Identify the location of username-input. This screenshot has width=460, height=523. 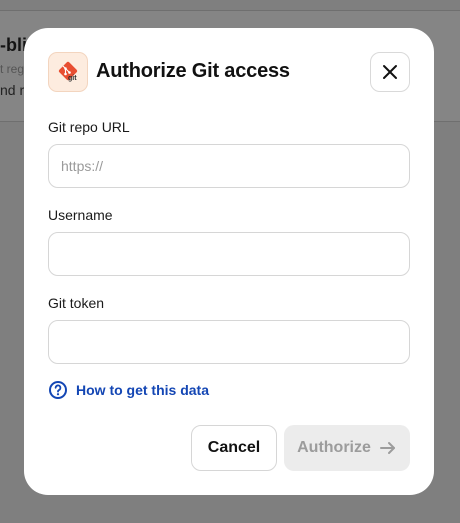
(229, 254).